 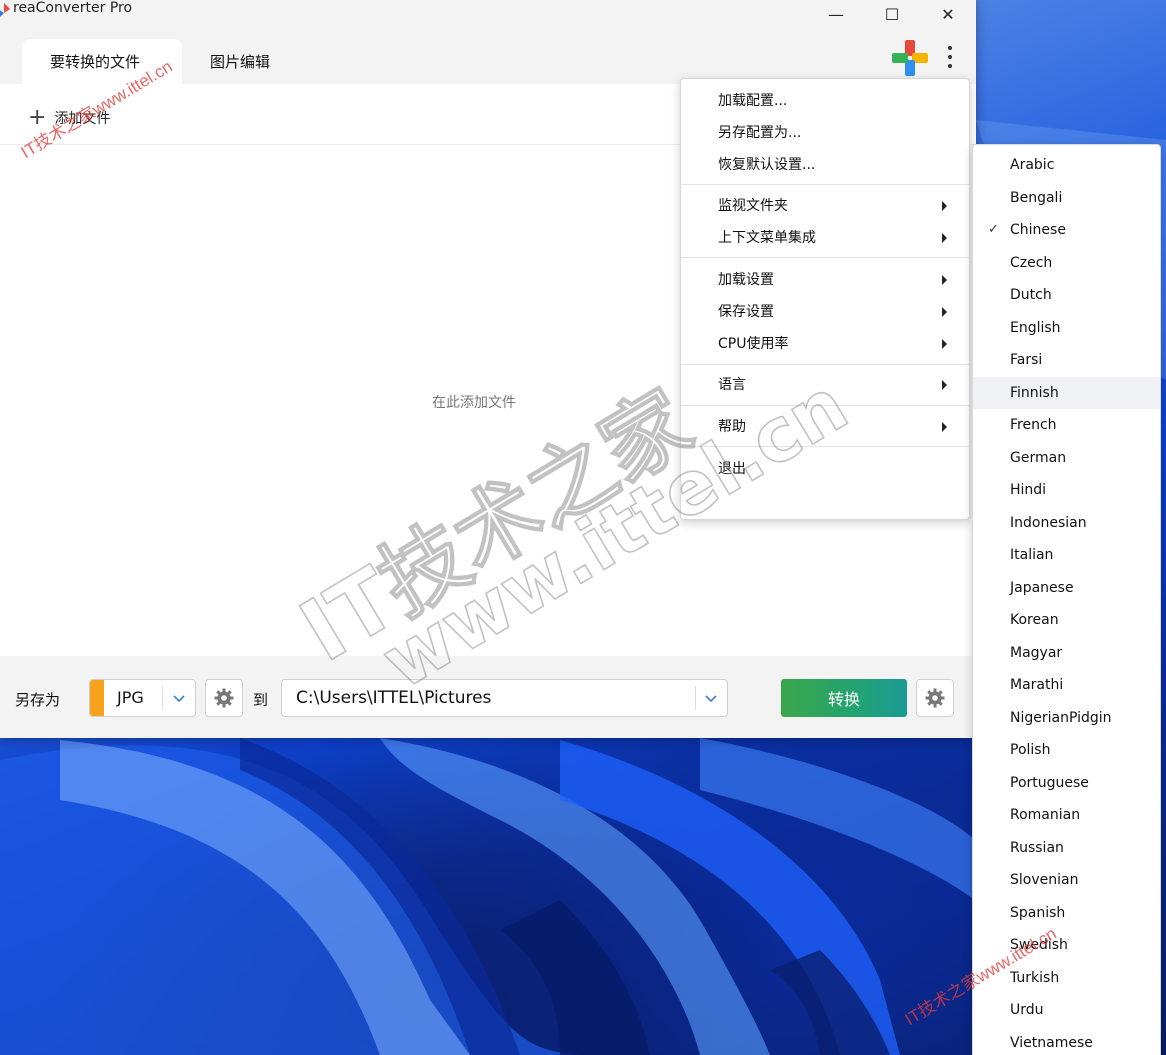 What do you see at coordinates (1066, 555) in the screenshot?
I see `language-item-italian: Italian` at bounding box center [1066, 555].